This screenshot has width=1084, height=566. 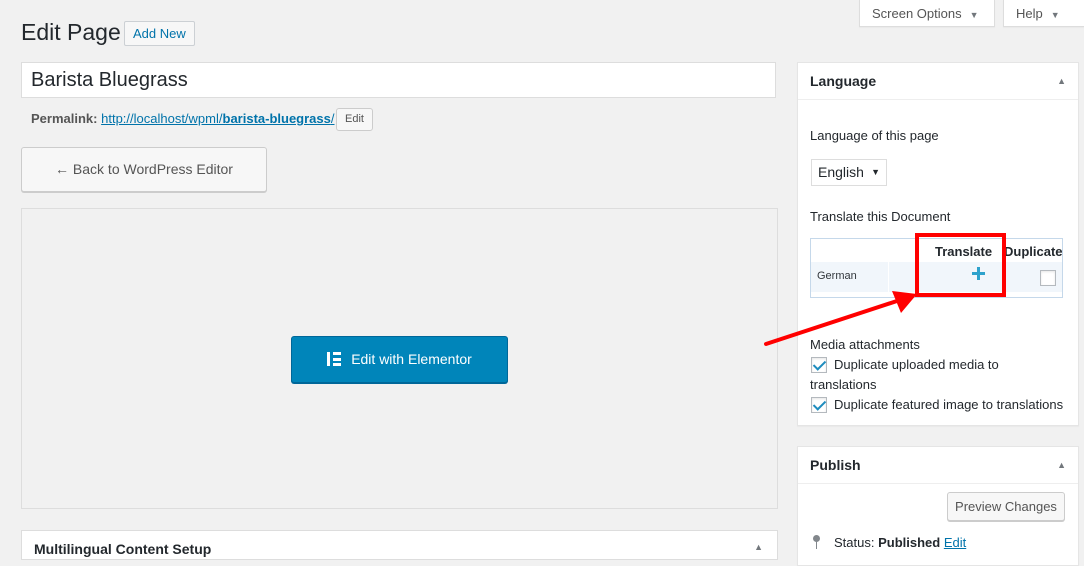 What do you see at coordinates (411, 359) in the screenshot?
I see `edit-with-elementor-label: Edit with Elementor` at bounding box center [411, 359].